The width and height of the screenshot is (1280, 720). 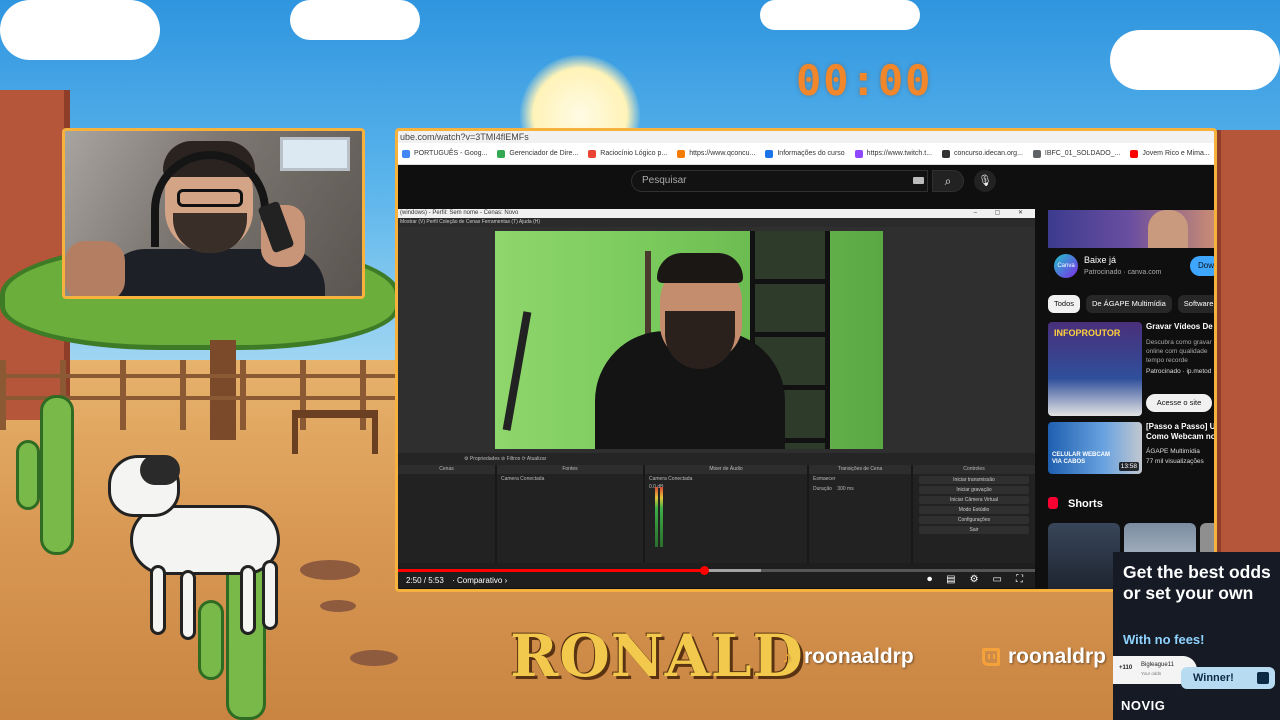 What do you see at coordinates (1173, 451) in the screenshot?
I see `channel-name: ÁGAPE Multimídia` at bounding box center [1173, 451].